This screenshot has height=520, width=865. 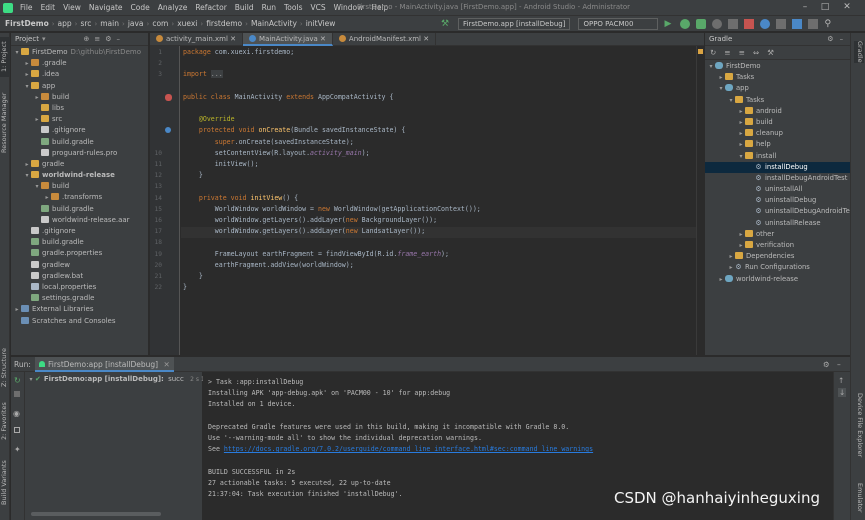 I want to click on tab-build-variants: Build Variants, so click(x=5, y=483).